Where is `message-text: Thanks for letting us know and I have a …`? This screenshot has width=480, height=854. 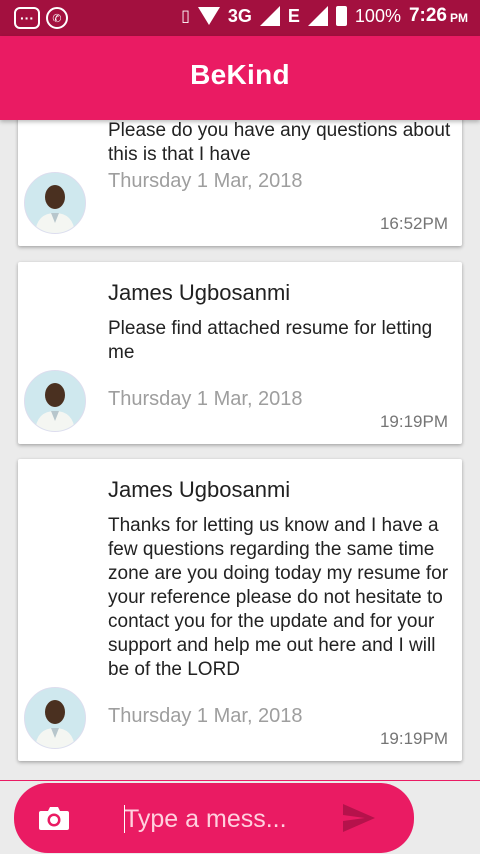 message-text: Thanks for letting us know and I have a … is located at coordinates (278, 597).